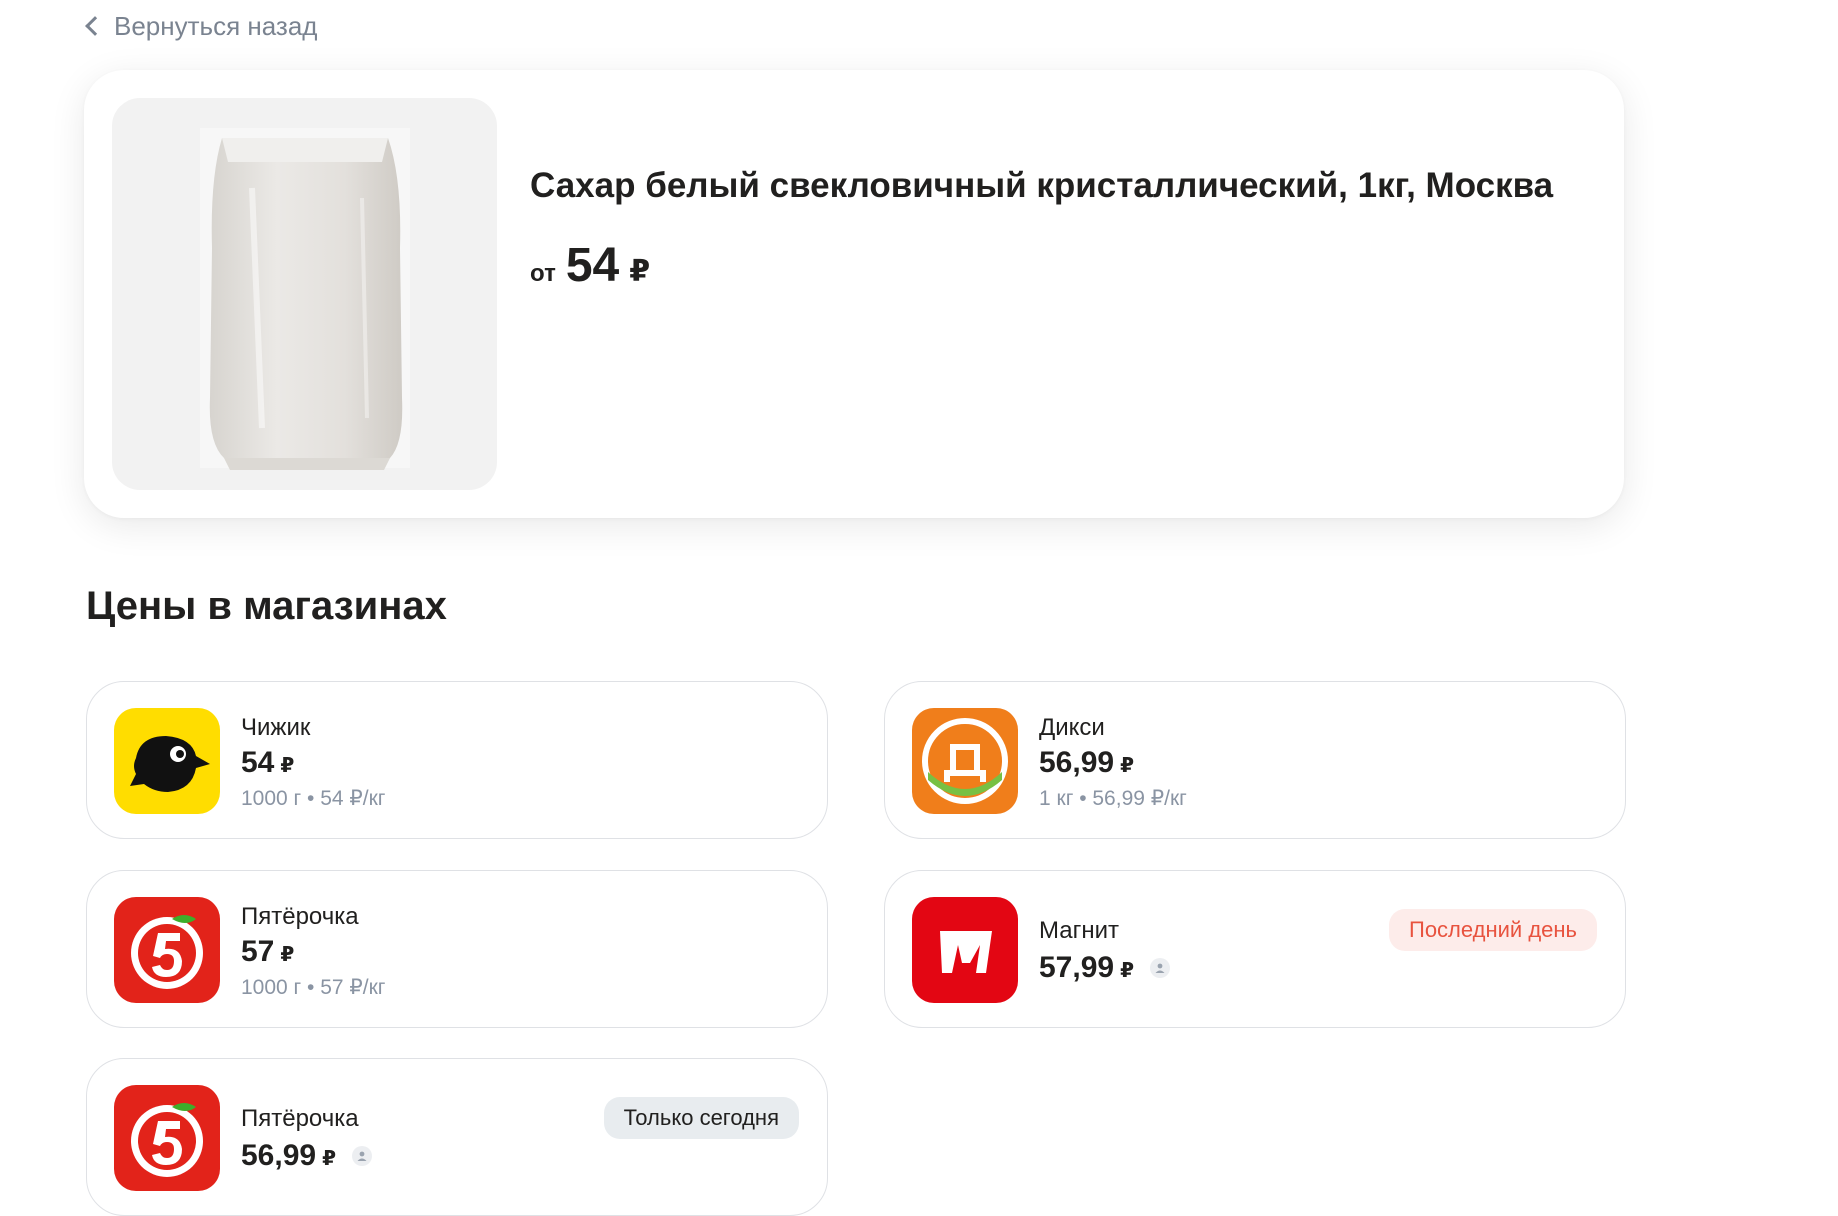 Image resolution: width=1838 pixels, height=1216 pixels. Describe the element at coordinates (276, 727) in the screenshot. I see `store-name: Чижик` at that location.